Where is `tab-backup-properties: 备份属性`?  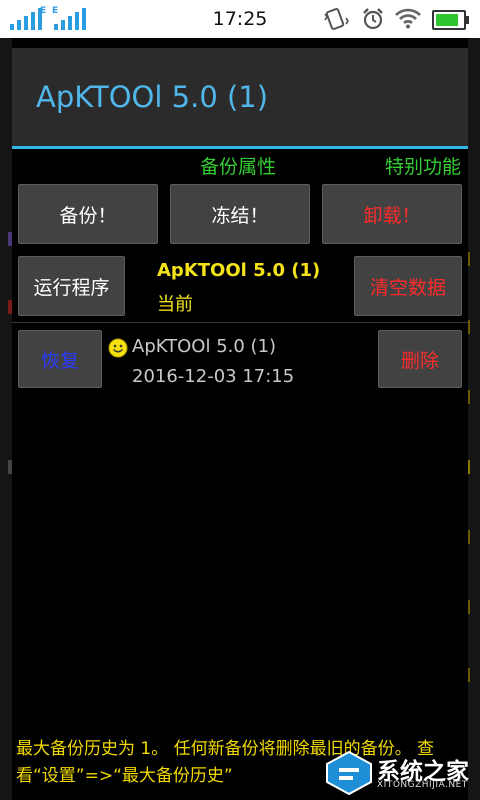 tab-backup-properties: 备份属性 is located at coordinates (238, 165).